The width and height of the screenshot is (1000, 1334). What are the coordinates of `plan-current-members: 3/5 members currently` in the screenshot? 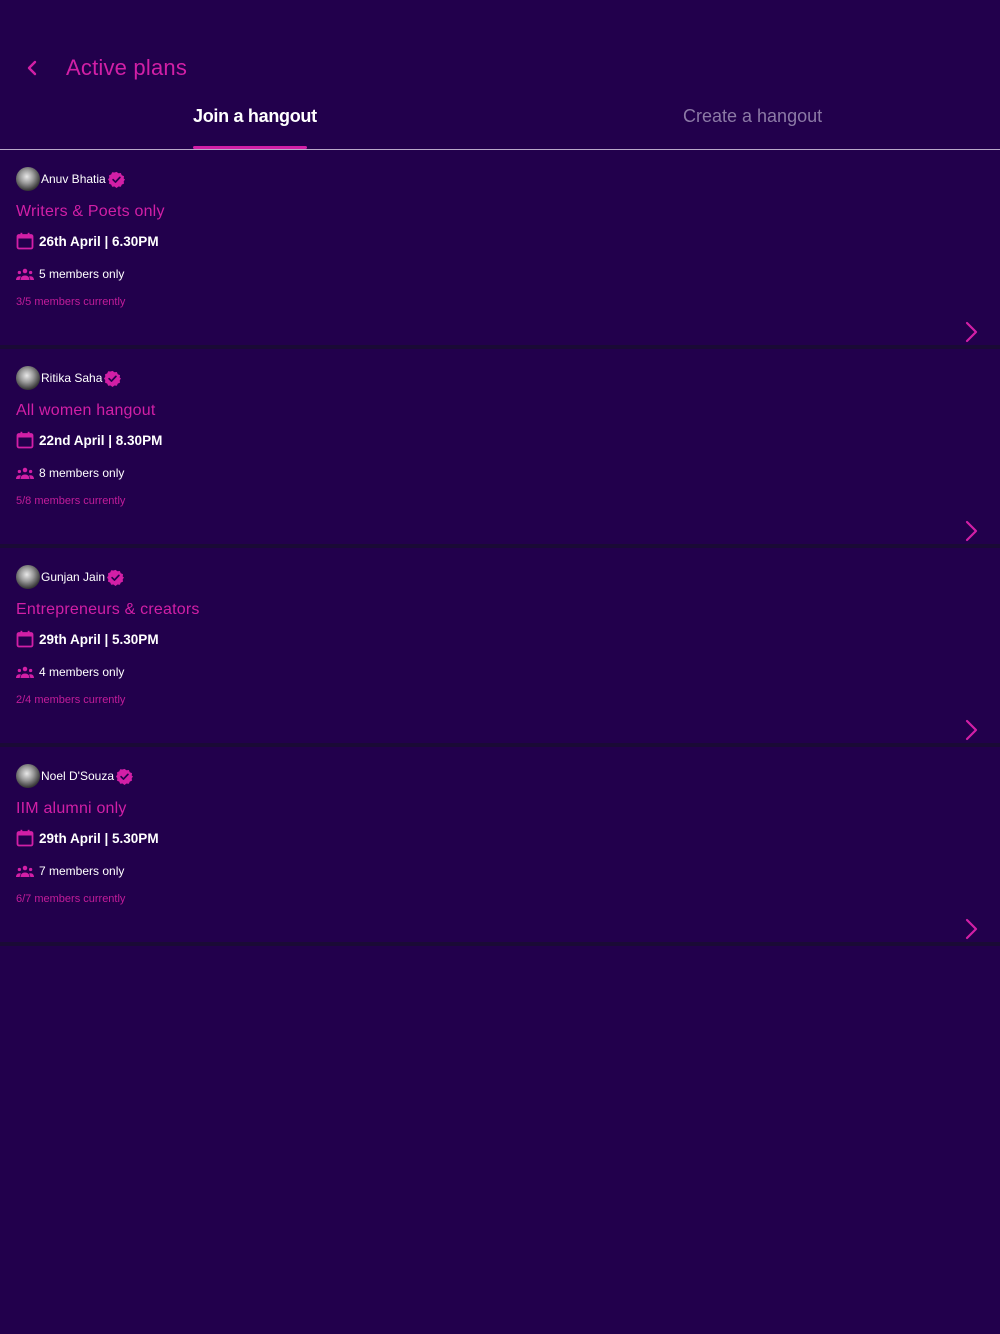 It's located at (71, 302).